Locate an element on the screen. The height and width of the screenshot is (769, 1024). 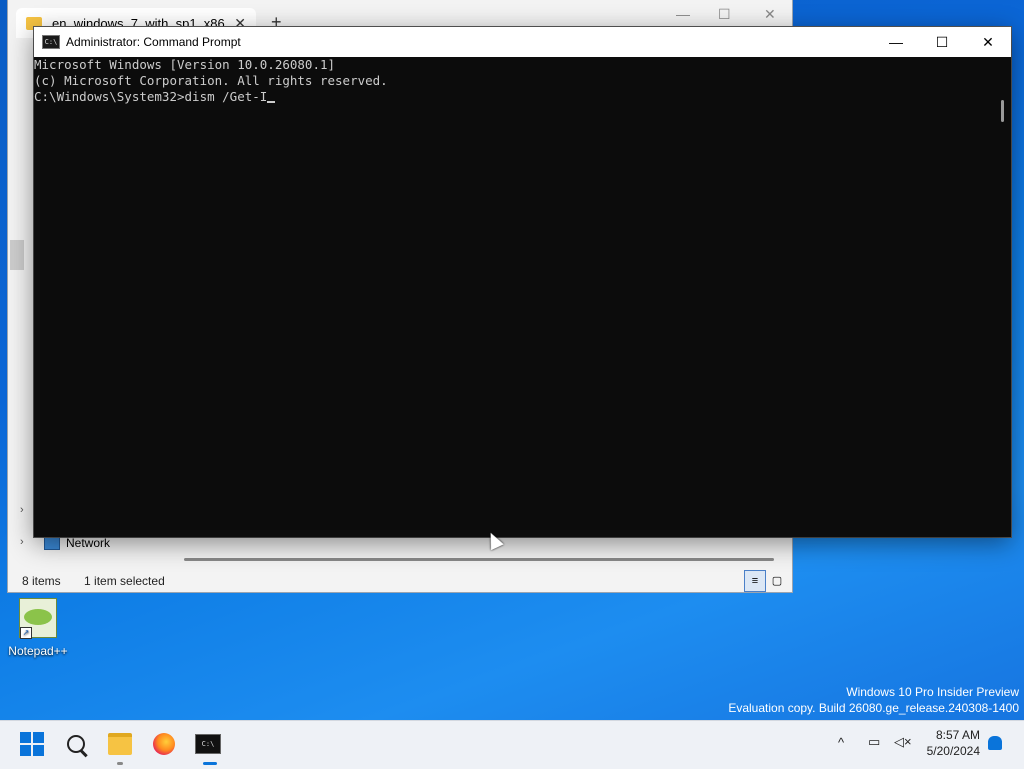
clock-time: 8:57 AM is located at coordinates (957, 735).